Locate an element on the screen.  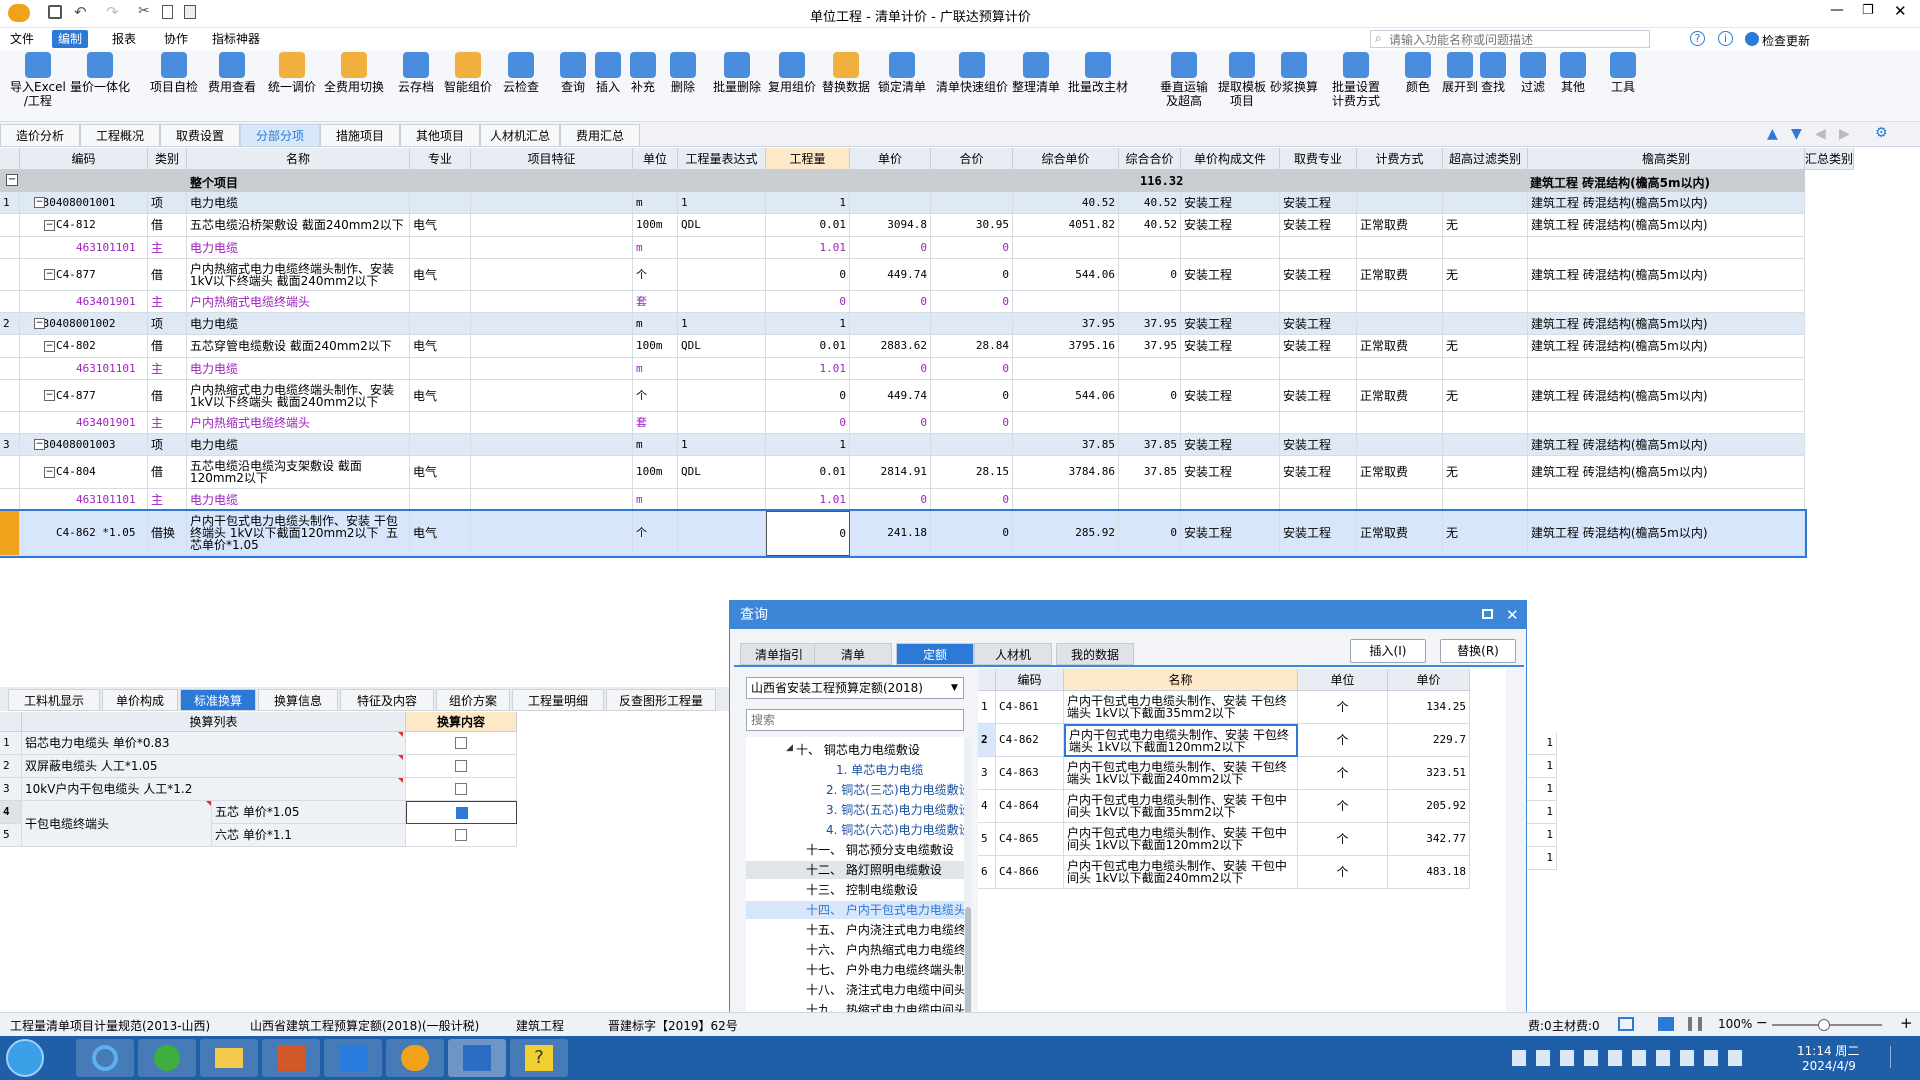
zoom-slider-thumb is located at coordinates (1824, 1025).